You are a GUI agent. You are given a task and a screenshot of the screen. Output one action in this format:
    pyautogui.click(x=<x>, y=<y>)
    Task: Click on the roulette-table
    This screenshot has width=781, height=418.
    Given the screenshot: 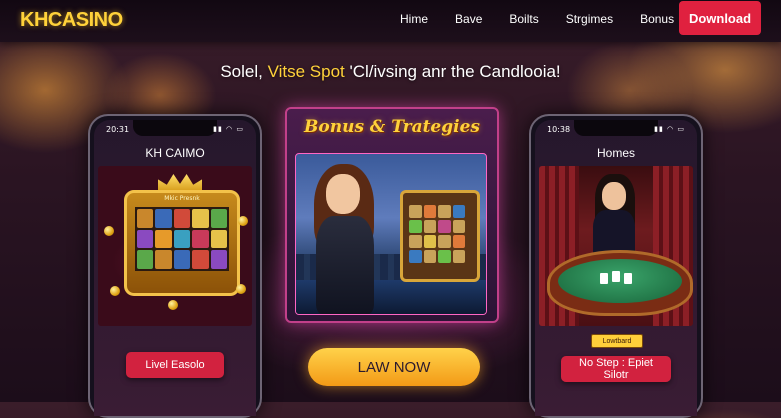 What is the action you would take?
    pyautogui.click(x=620, y=283)
    